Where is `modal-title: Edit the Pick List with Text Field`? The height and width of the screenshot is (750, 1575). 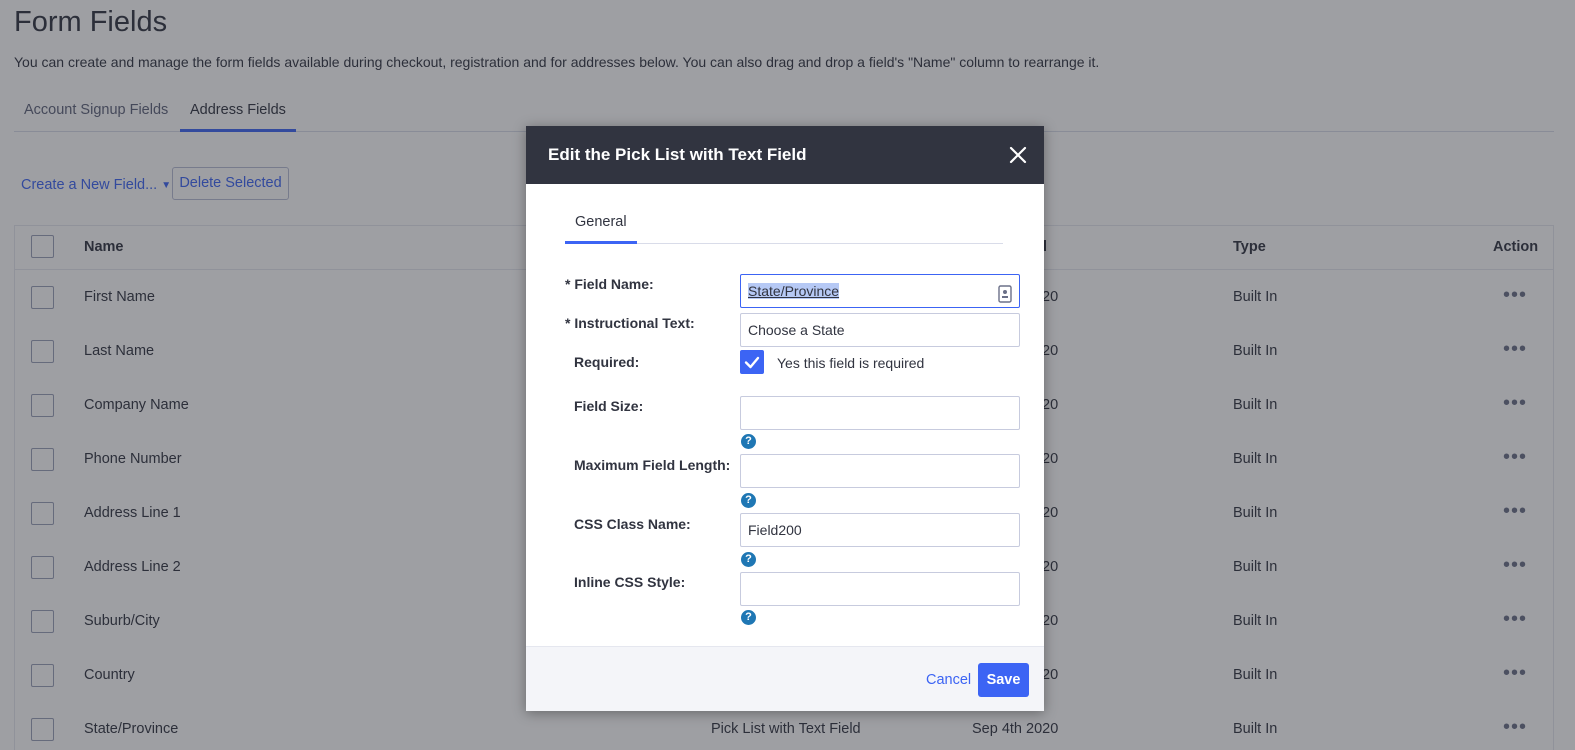 modal-title: Edit the Pick List with Text Field is located at coordinates (677, 154).